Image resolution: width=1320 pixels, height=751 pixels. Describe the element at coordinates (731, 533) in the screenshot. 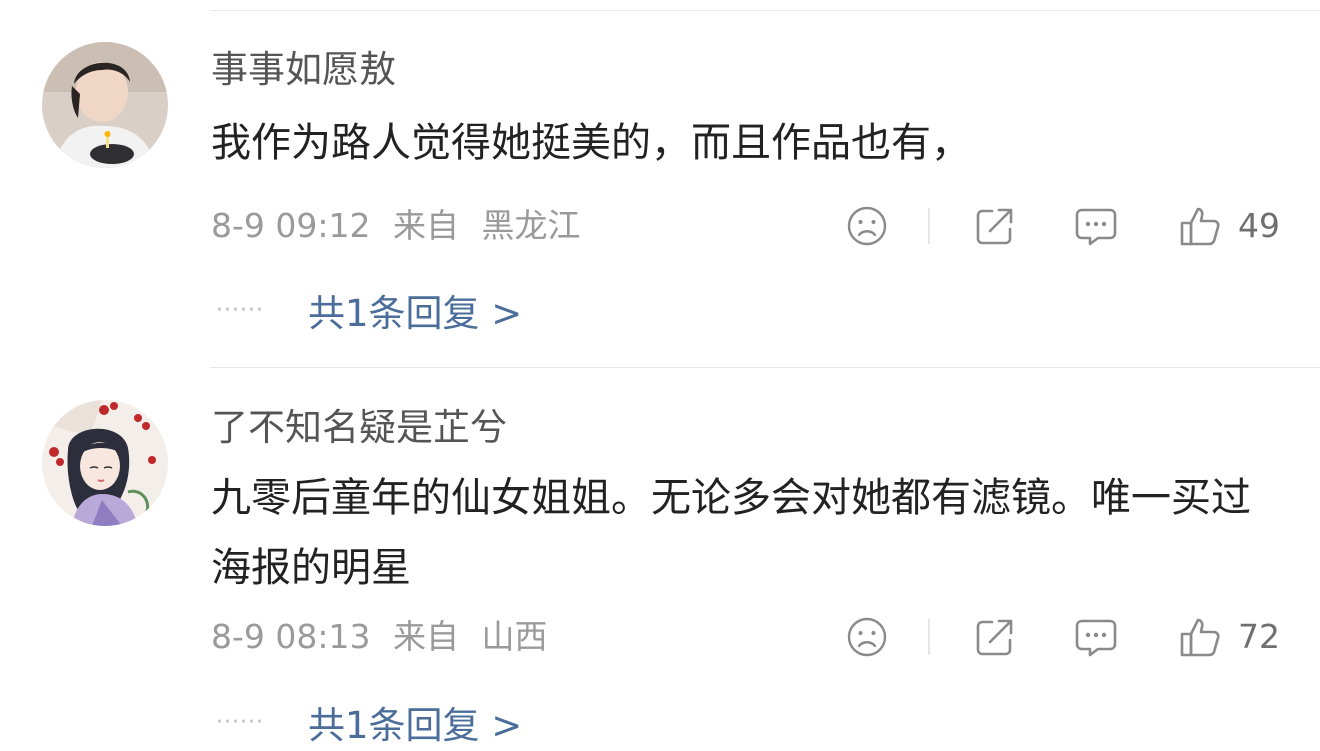

I see `comment-text: 九零后童年的仙女姐姐。无论多会对她都有滤镜。唯一买过海报的明星` at that location.